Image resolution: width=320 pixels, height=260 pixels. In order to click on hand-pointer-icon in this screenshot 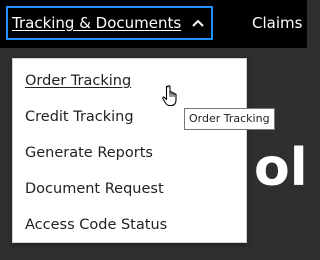, I will do `click(169, 96)`.